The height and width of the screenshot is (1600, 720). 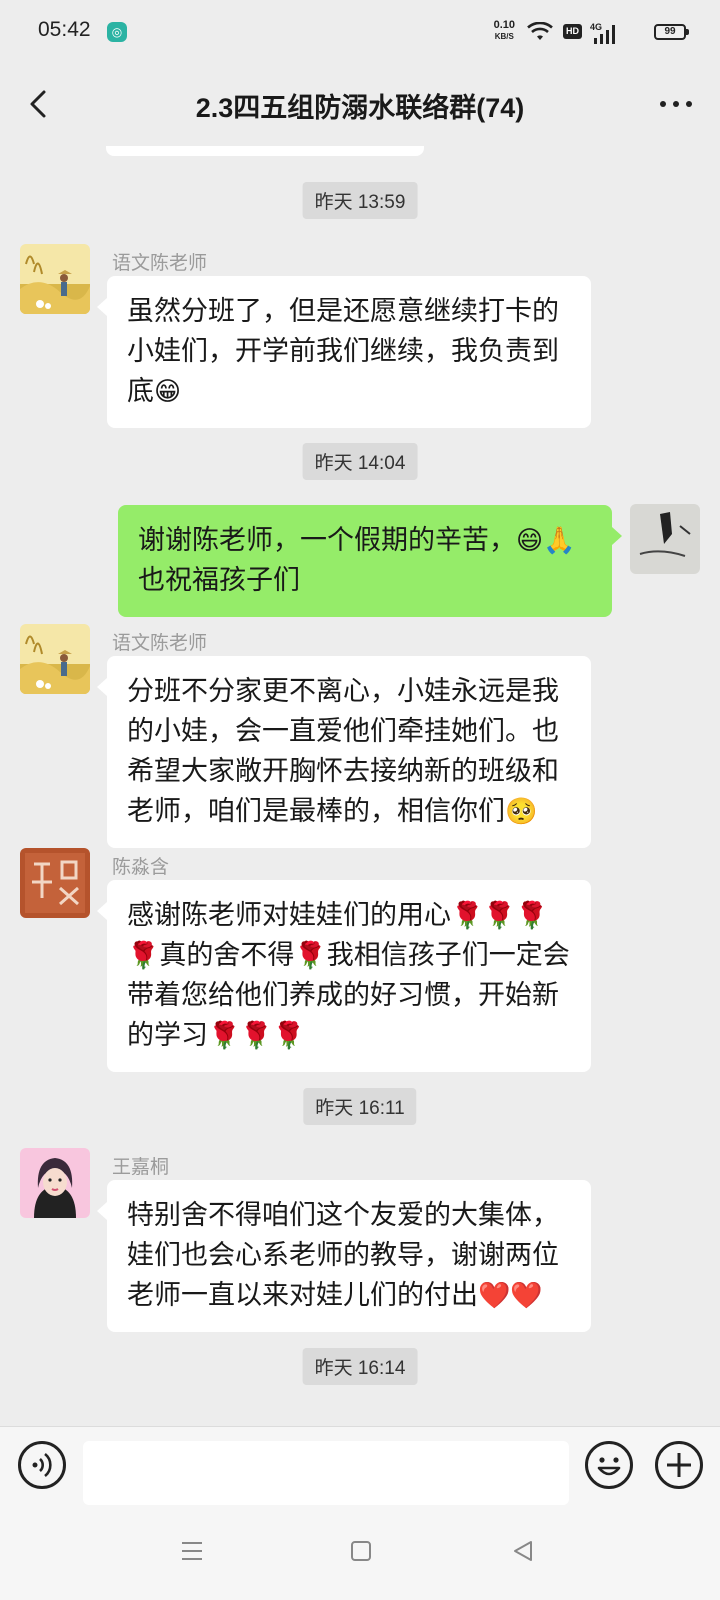 I want to click on chat-header: 2.3四五组防溺水联络群(74), so click(x=360, y=104).